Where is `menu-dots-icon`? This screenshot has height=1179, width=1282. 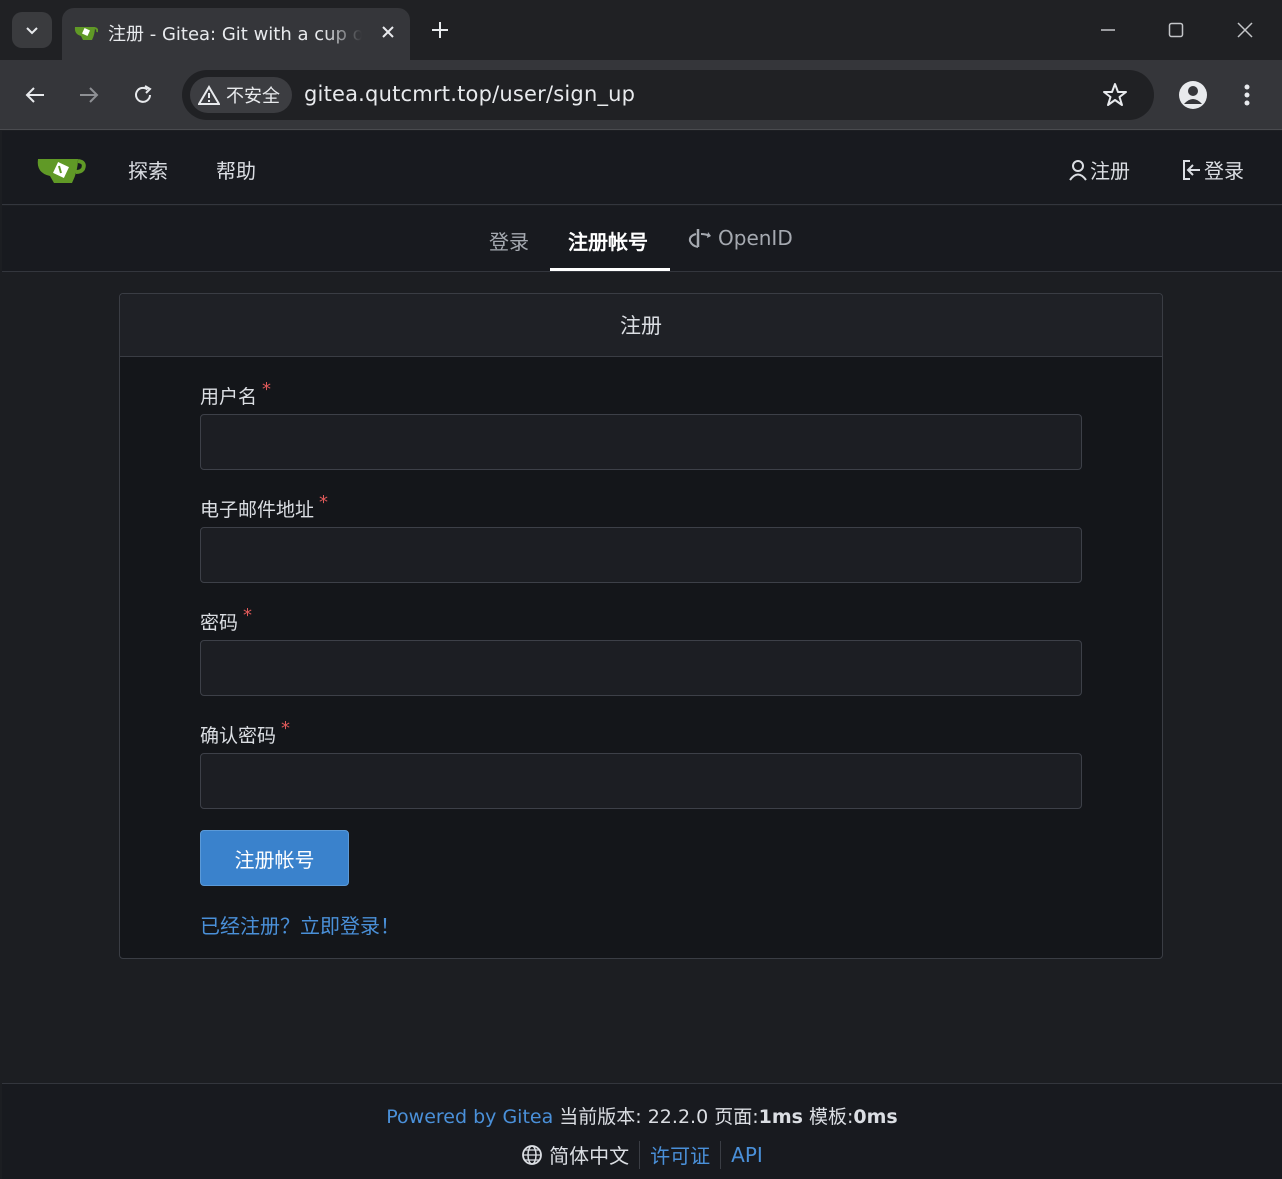
menu-dots-icon is located at coordinates (1247, 95).